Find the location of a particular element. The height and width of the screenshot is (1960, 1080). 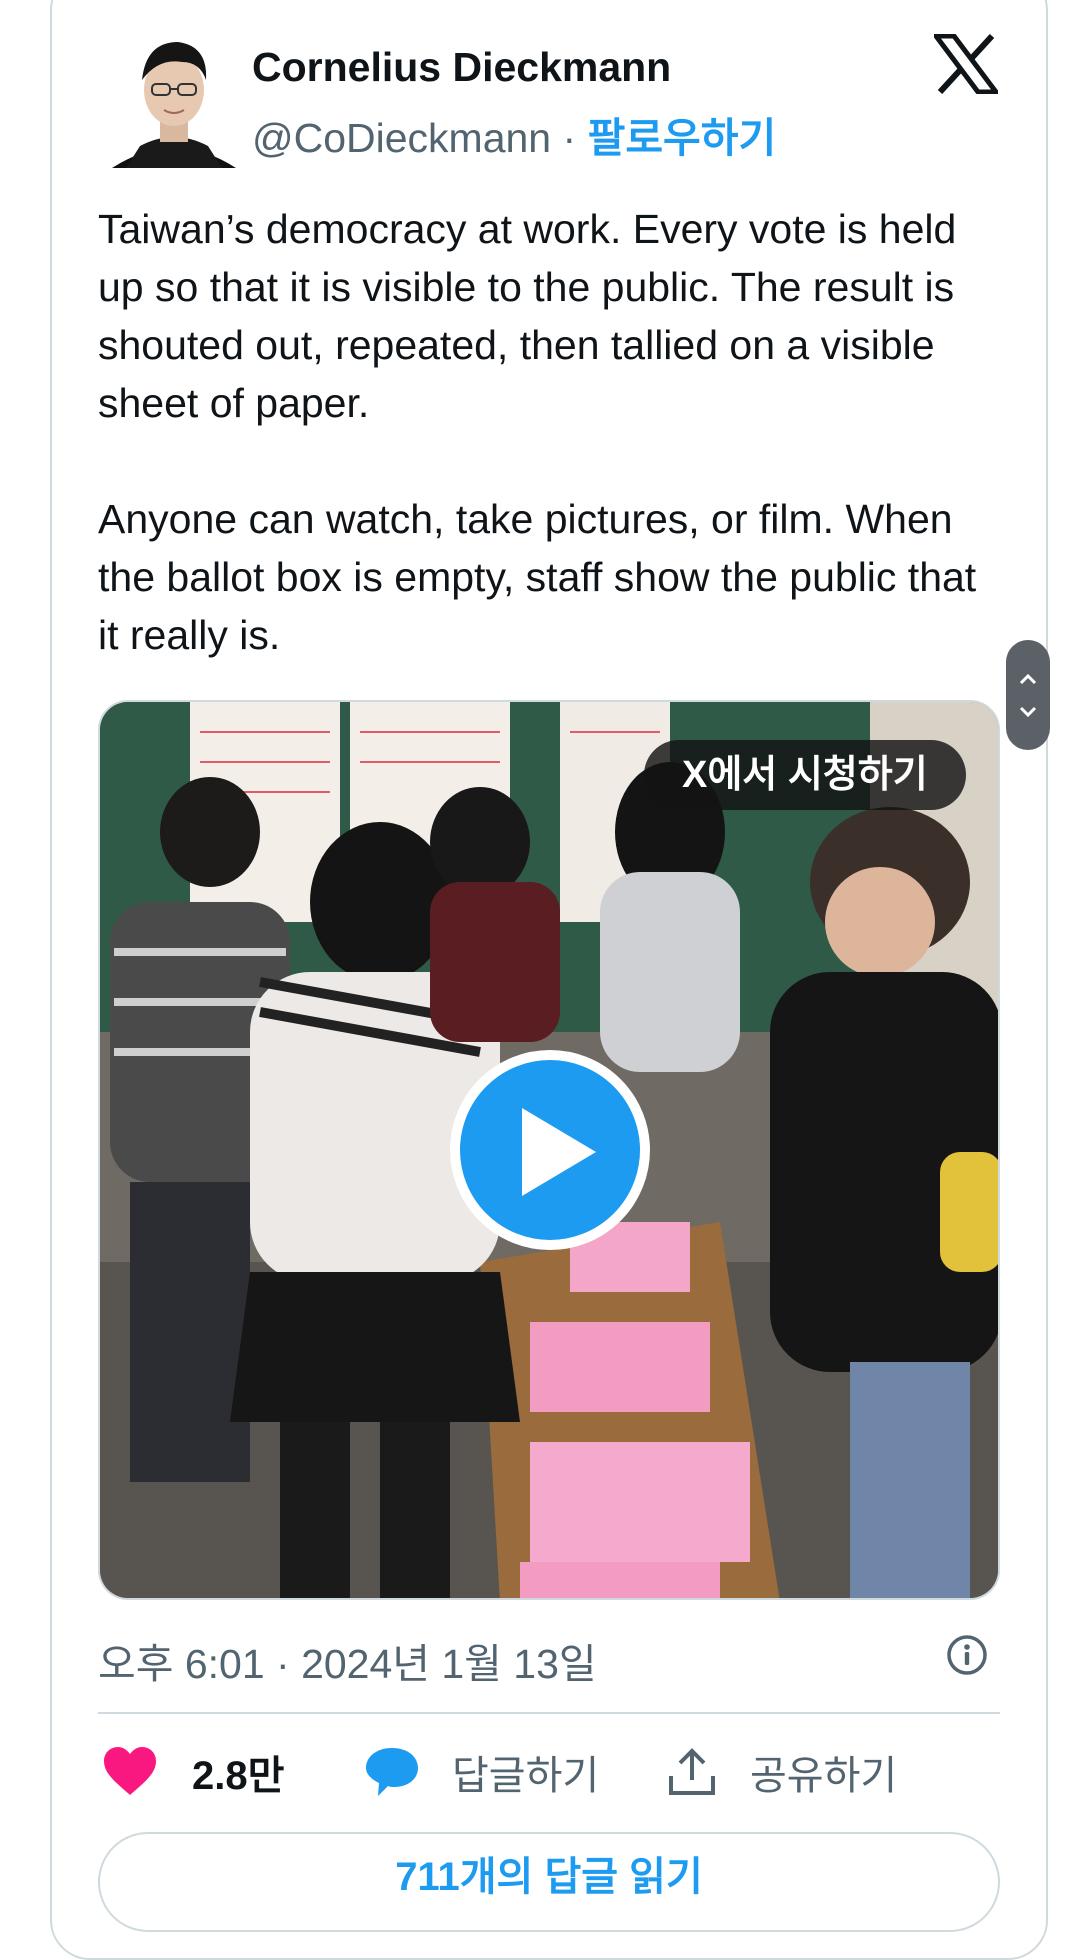

author-name: Cornelius Dieckmann is located at coordinates (461, 67).